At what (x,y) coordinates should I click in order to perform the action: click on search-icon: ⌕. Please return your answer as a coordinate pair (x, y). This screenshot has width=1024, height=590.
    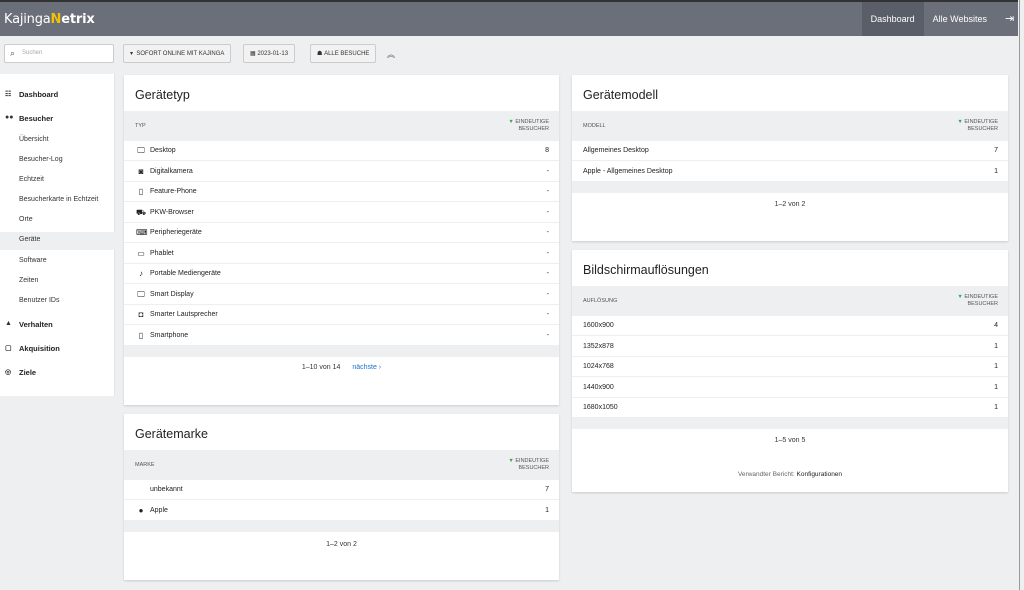
    Looking at the image, I should click on (13, 53).